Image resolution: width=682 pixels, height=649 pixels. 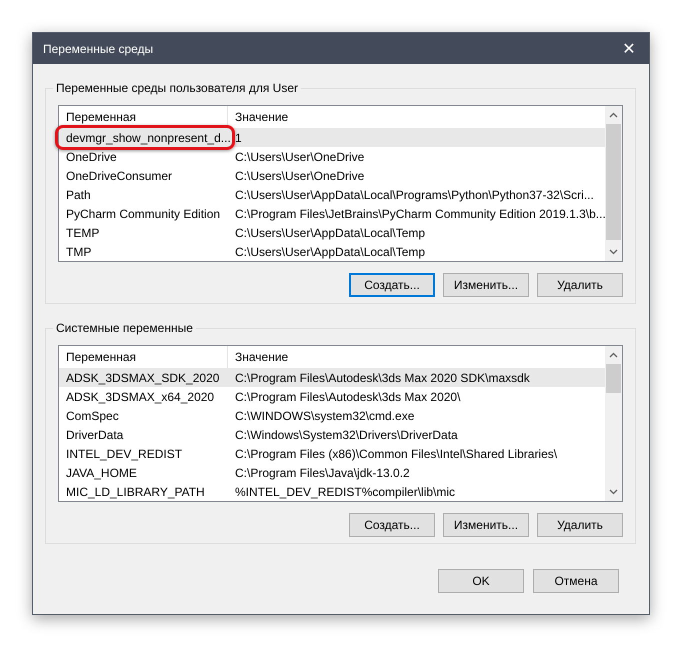 What do you see at coordinates (345, 491) in the screenshot?
I see `list-cell-text: %INTEL_DEV_REDIST%compiler\lib\mic` at bounding box center [345, 491].